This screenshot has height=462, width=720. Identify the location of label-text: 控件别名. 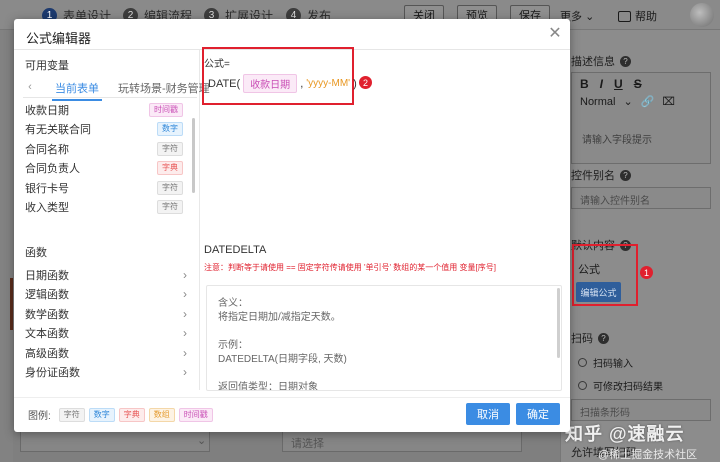
(593, 176).